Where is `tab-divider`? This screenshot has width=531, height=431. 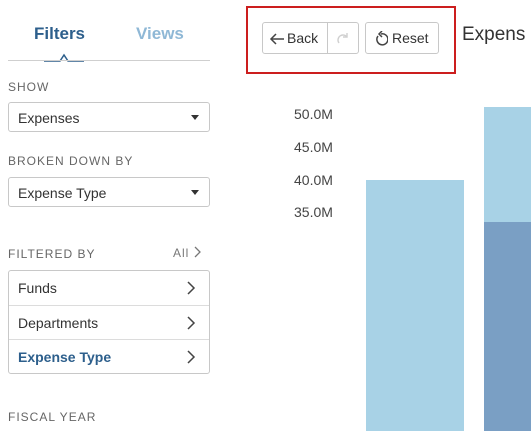 tab-divider is located at coordinates (109, 60).